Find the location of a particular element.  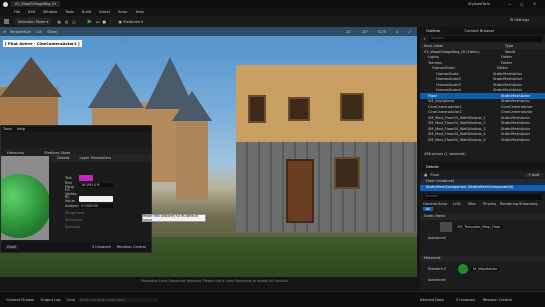

platforms-dropdown: ▣ Platforms ▾ is located at coordinates (131, 22).